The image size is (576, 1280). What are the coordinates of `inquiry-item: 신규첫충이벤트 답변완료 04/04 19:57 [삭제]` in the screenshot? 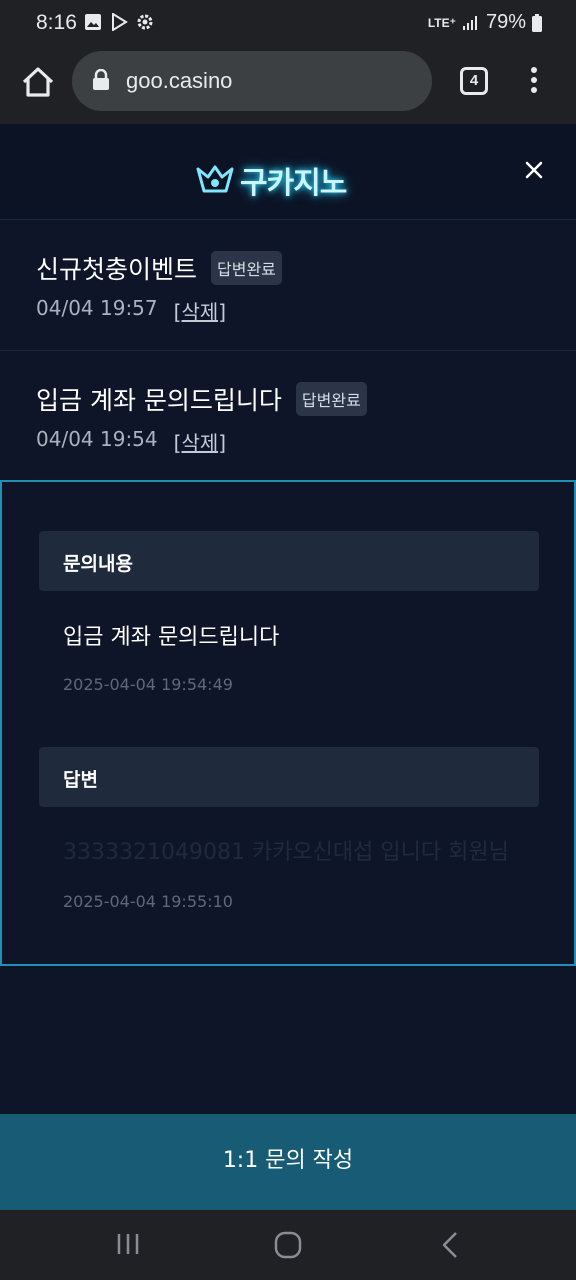 It's located at (288, 285).